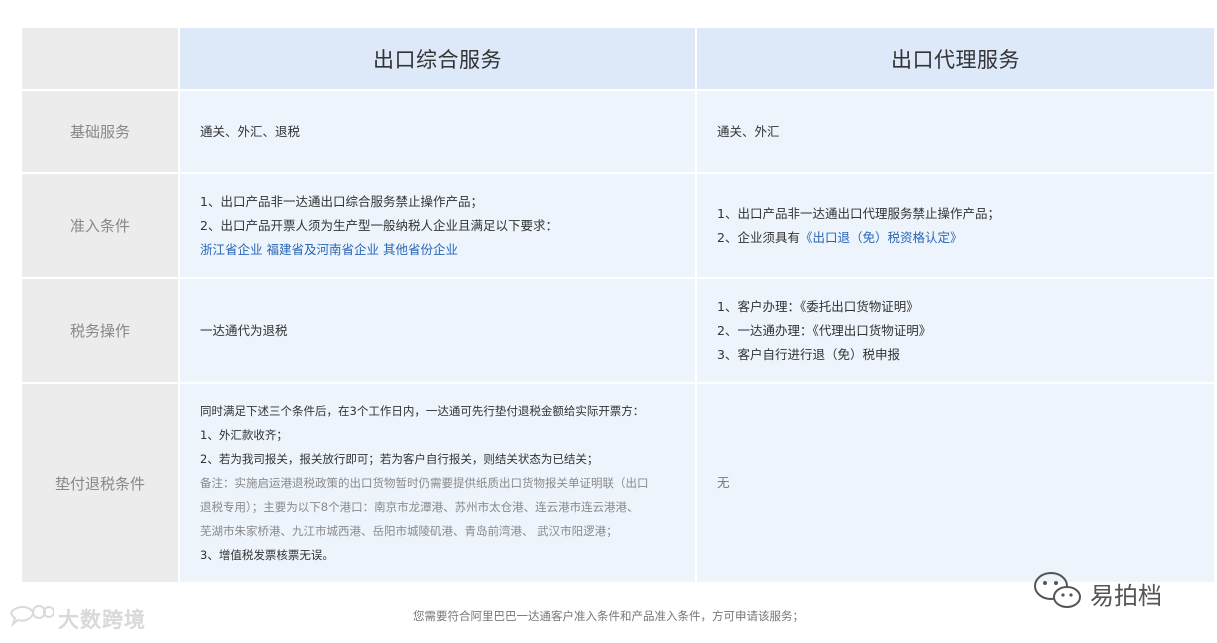 Image resolution: width=1217 pixels, height=643 pixels. What do you see at coordinates (420, 249) in the screenshot?
I see `link-other-provinces: 其他省份企业` at bounding box center [420, 249].